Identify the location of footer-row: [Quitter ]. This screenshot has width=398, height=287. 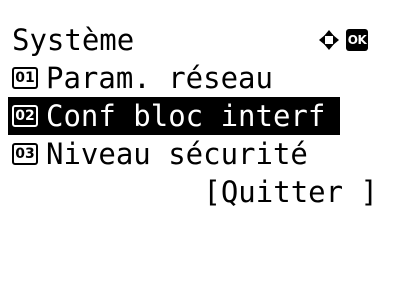
(199, 192).